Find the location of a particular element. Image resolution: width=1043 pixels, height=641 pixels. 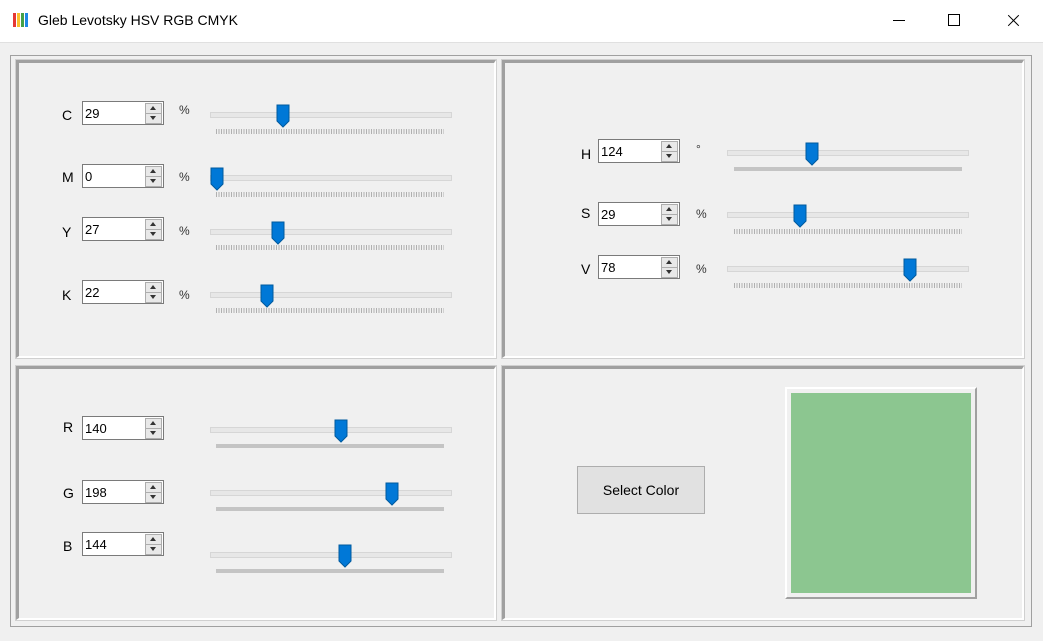

cyan-unit: % is located at coordinates (184, 110).